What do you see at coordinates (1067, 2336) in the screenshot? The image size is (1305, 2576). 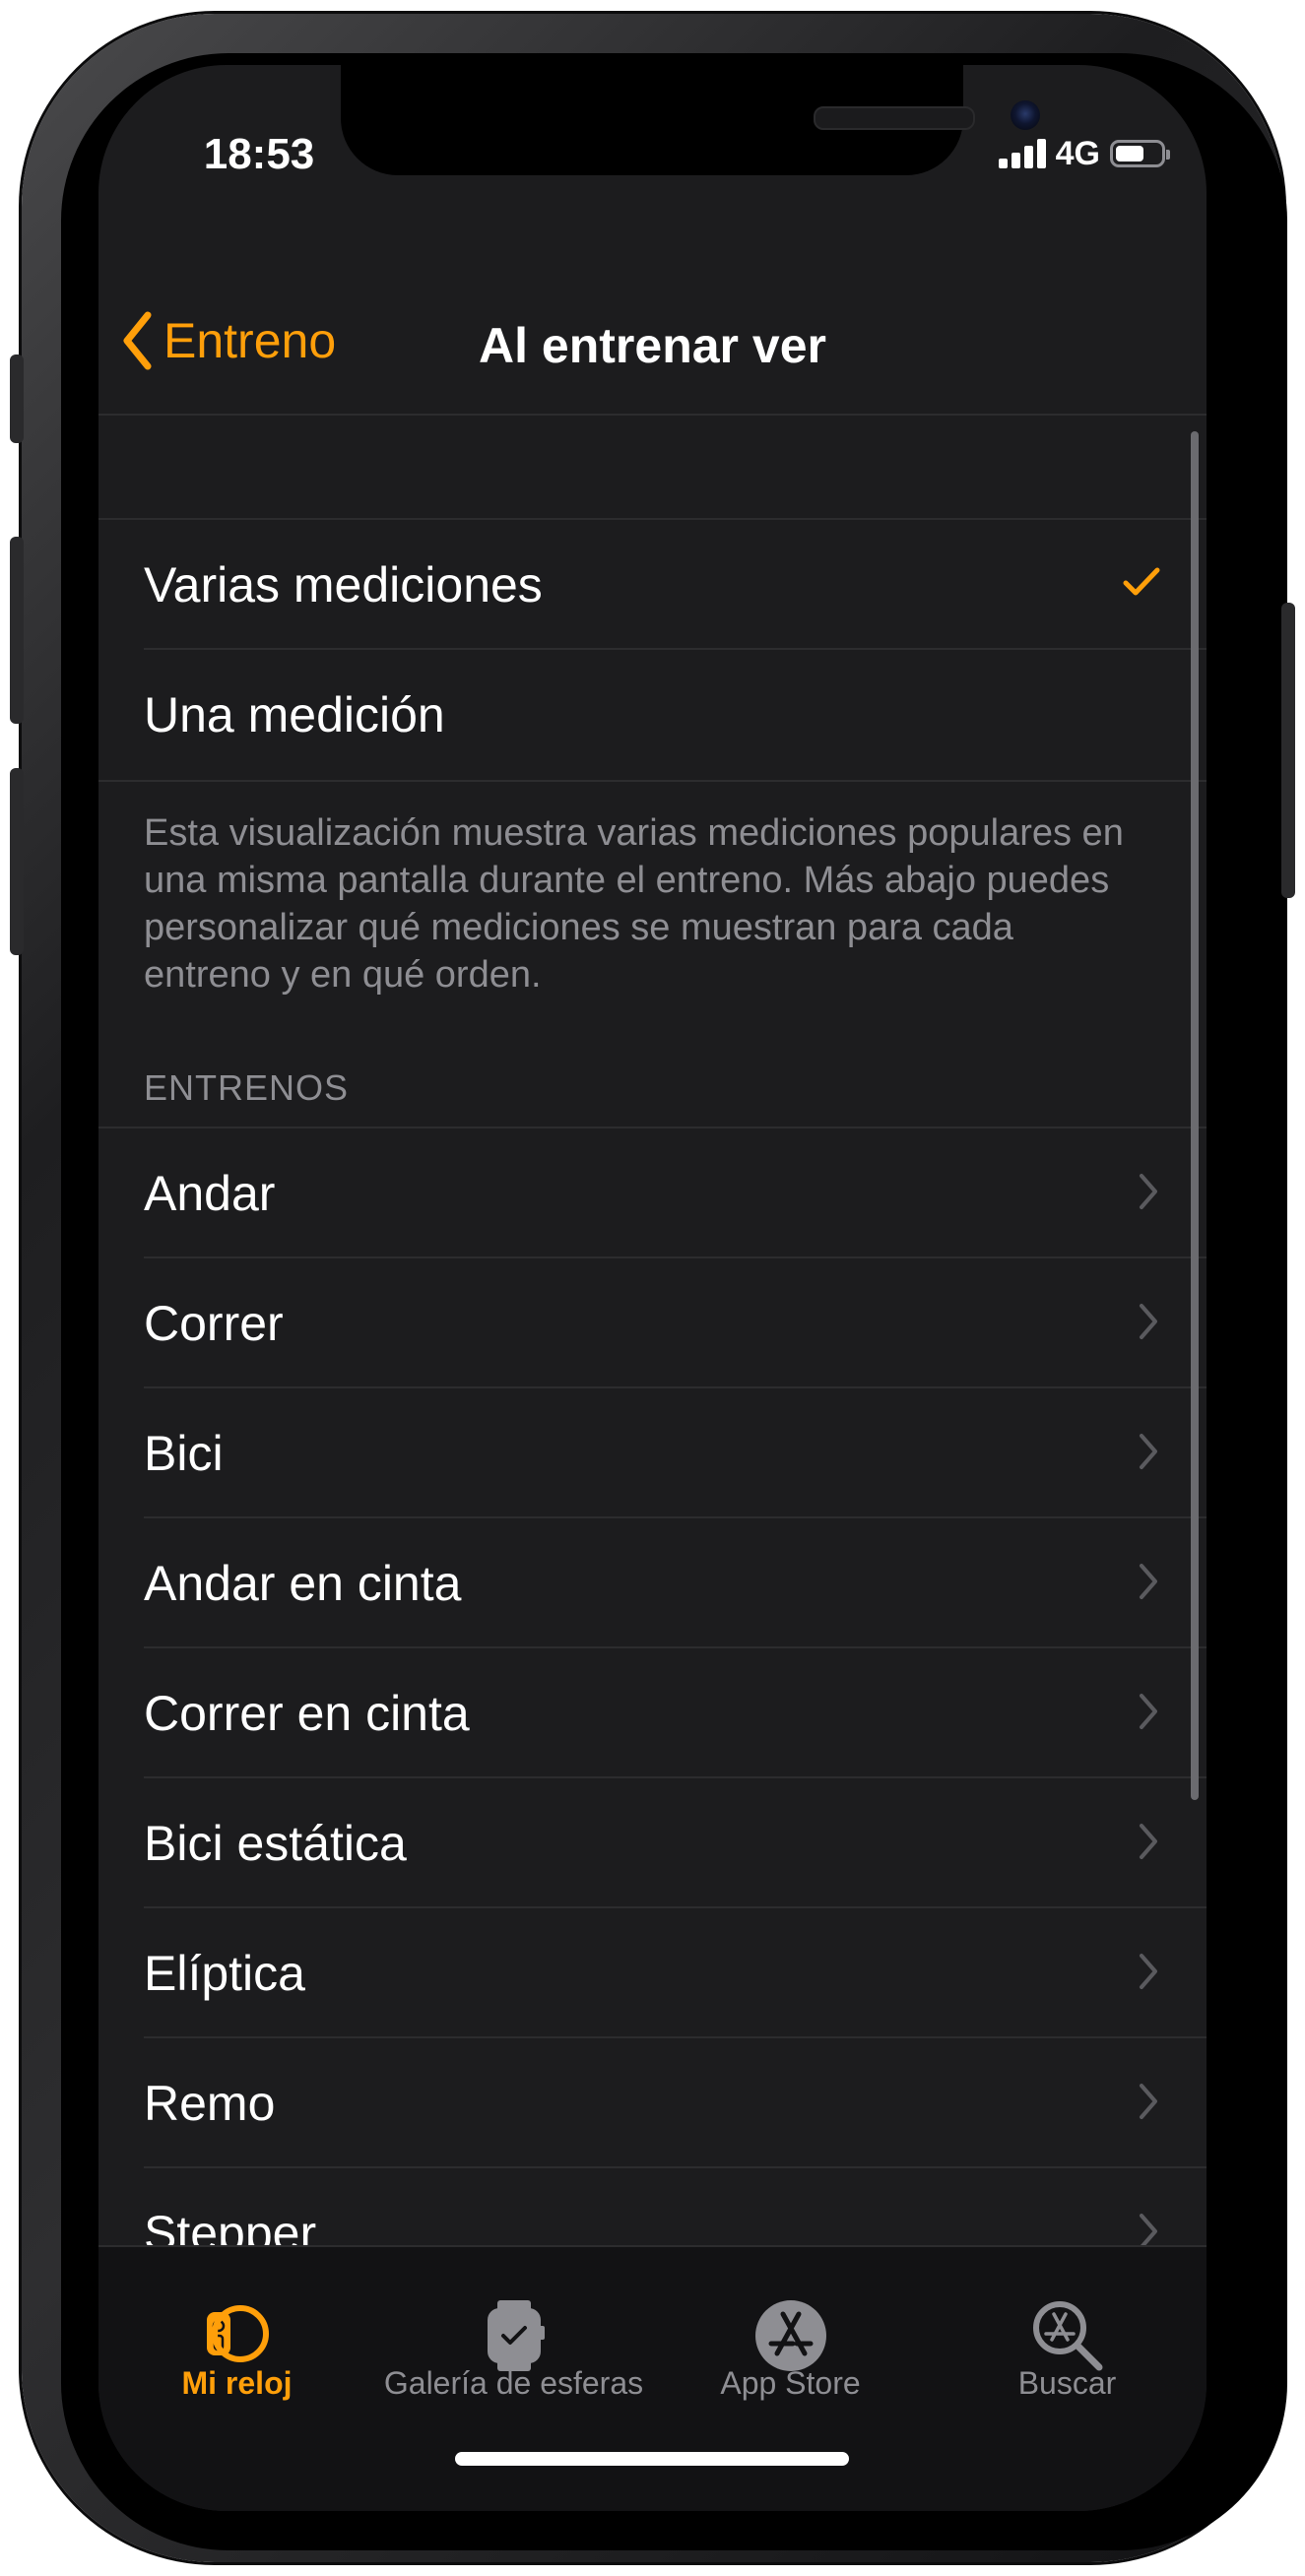 I see `search-icon` at bounding box center [1067, 2336].